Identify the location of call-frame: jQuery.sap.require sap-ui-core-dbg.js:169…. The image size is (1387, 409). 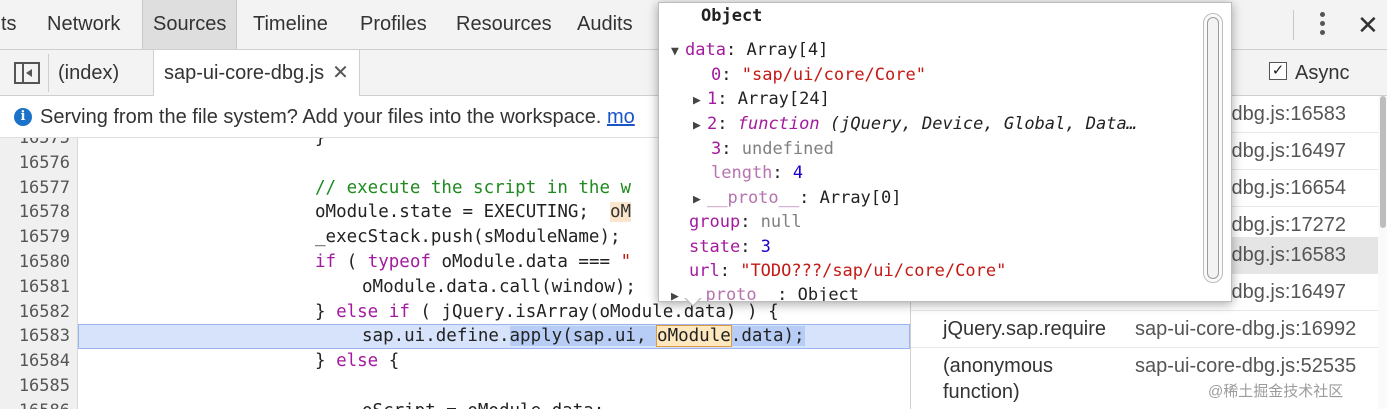
(1146, 329).